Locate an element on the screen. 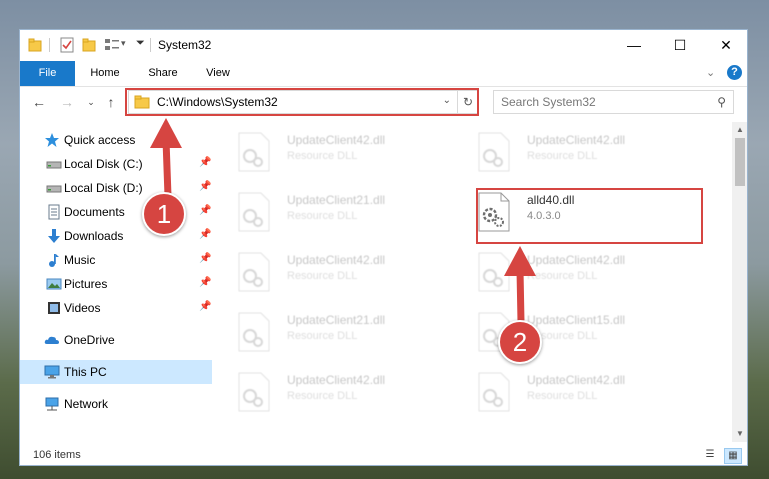  step-badge-1: 1 is located at coordinates (164, 214).